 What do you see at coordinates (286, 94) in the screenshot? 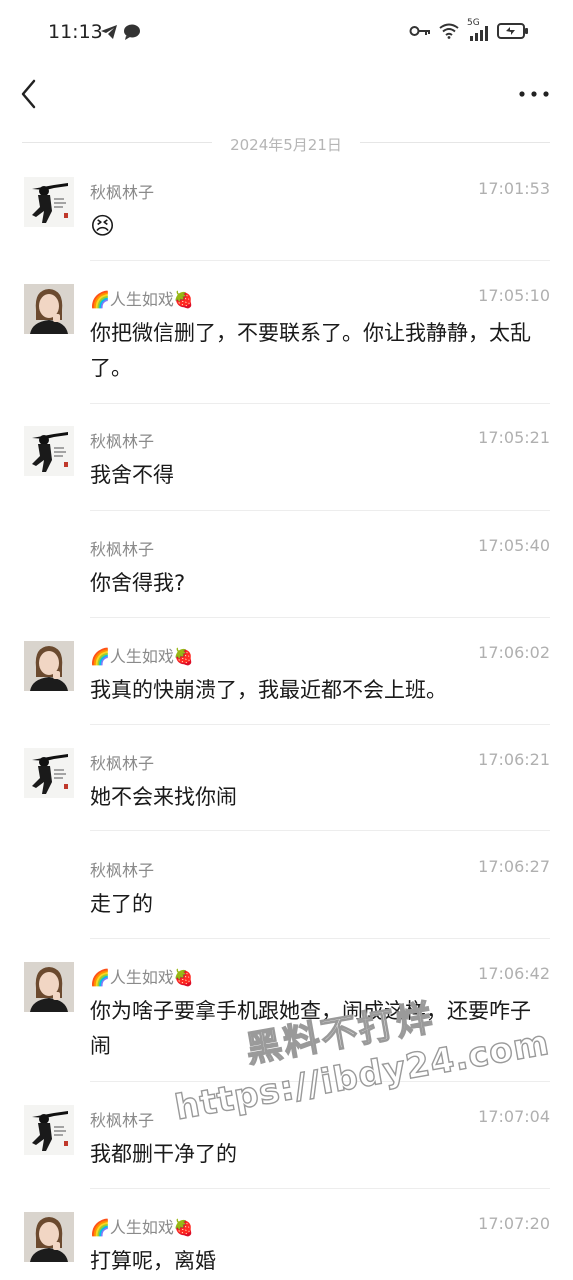
I see `chat-header` at bounding box center [286, 94].